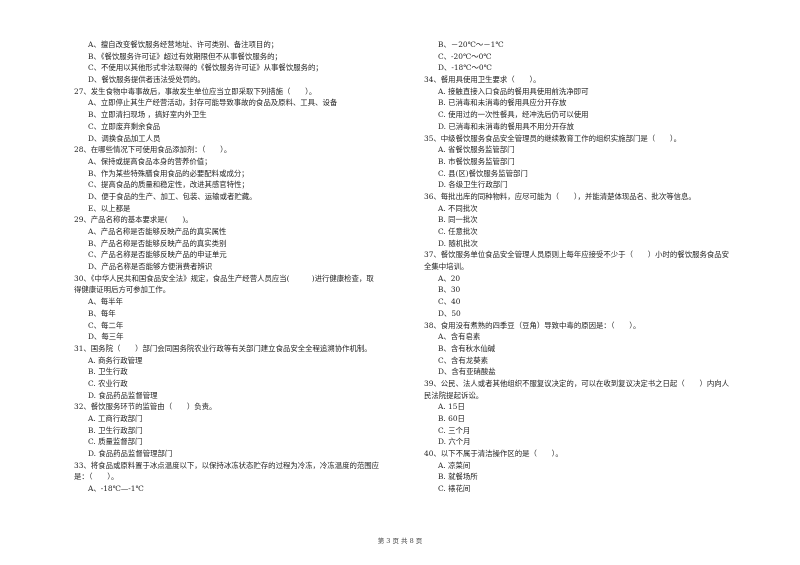 The image size is (800, 565). Describe the element at coordinates (102, 313) in the screenshot. I see `answer-option: B、每年` at that location.